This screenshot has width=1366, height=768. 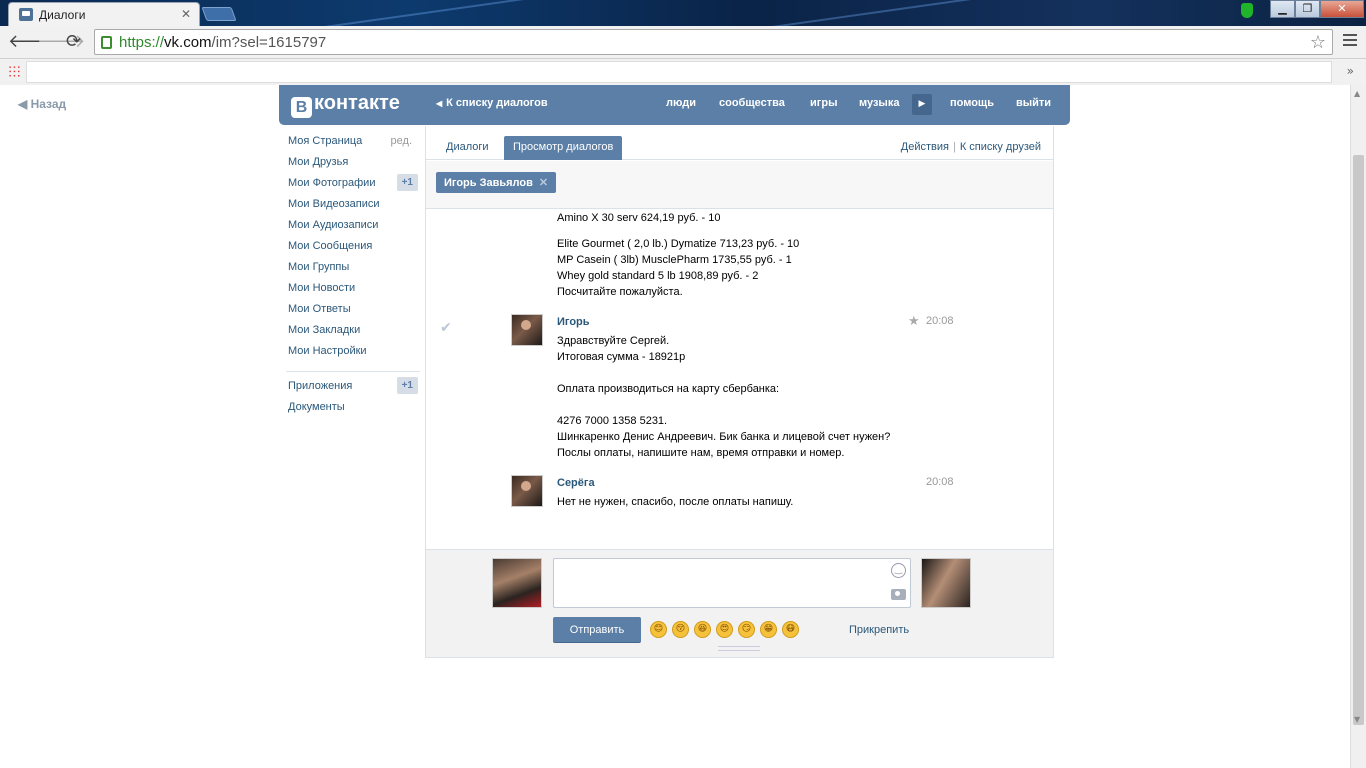 I want to click on sidebar-item-photos: Мои Фотографии +1, so click(x=354, y=186).